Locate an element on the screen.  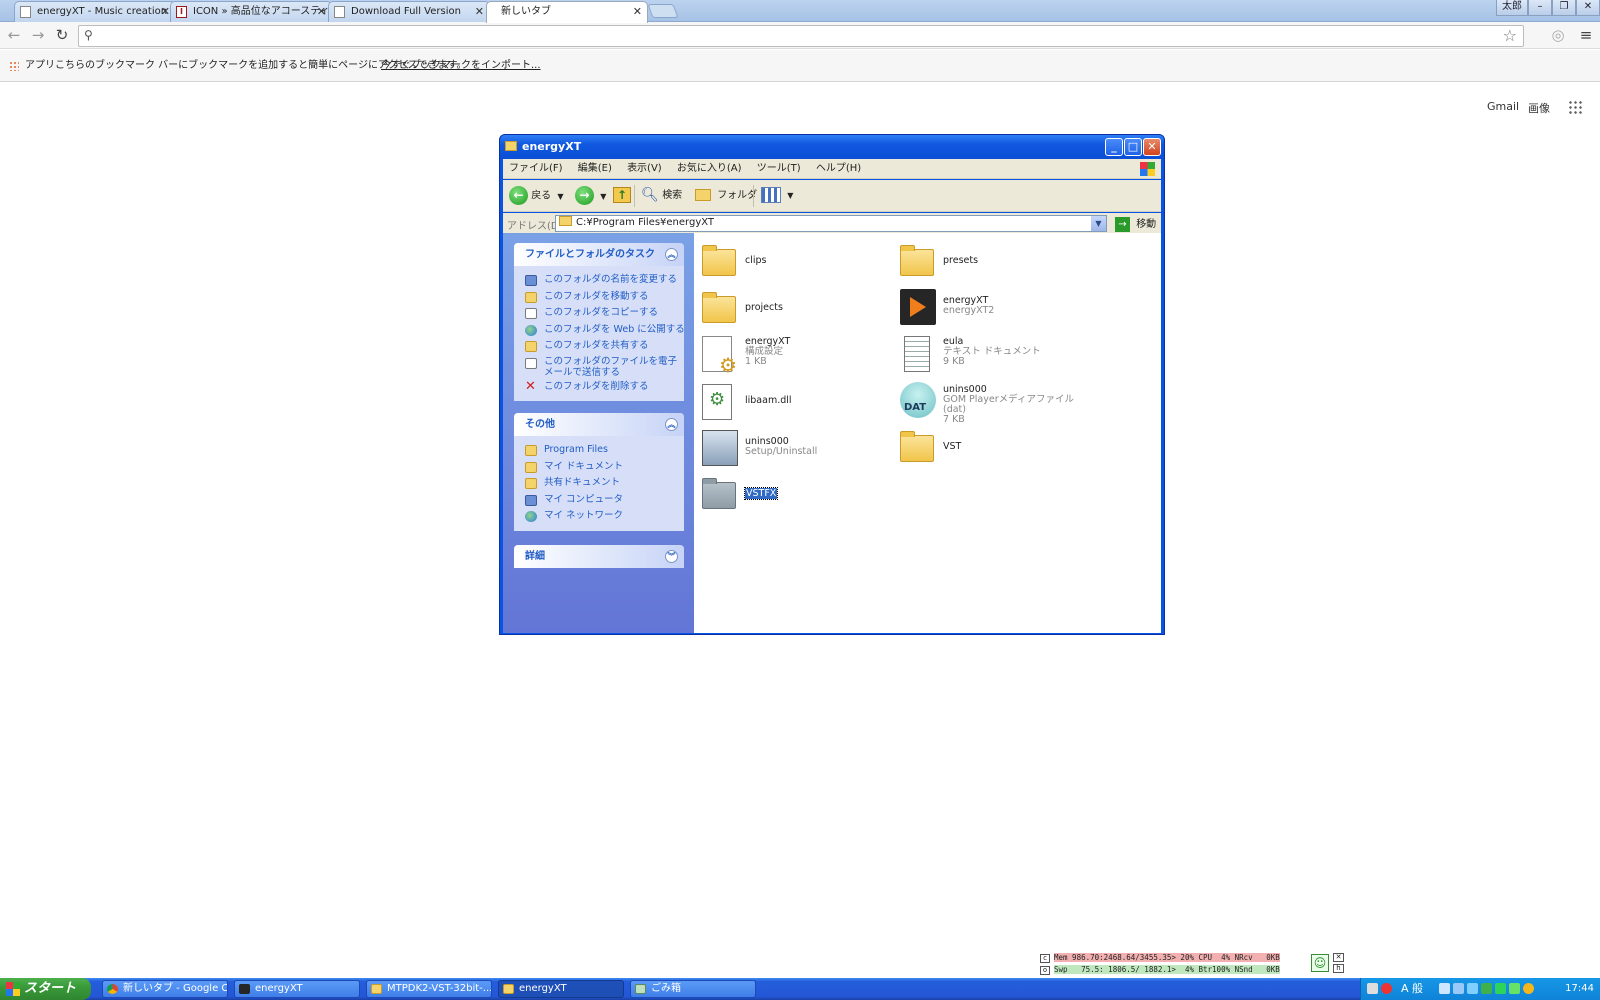
minimize-button: – is located at coordinates (1540, 8).